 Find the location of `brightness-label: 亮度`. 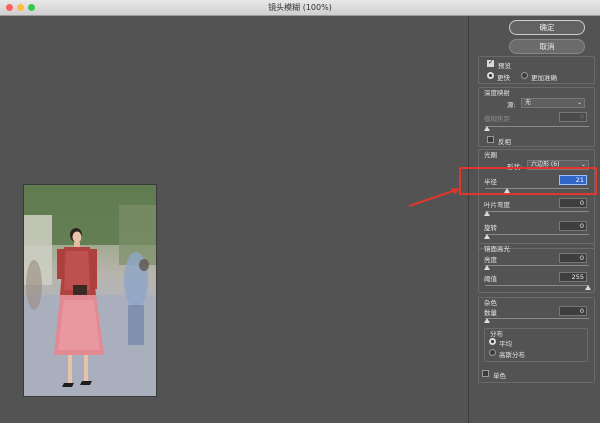

brightness-label: 亮度 is located at coordinates (490, 260).